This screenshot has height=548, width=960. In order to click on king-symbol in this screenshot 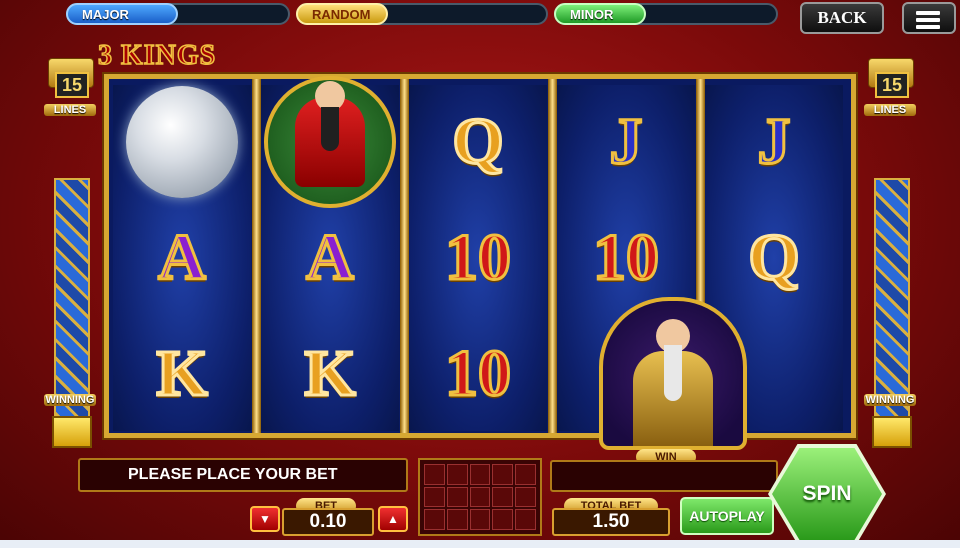, I will do `click(330, 142)`.